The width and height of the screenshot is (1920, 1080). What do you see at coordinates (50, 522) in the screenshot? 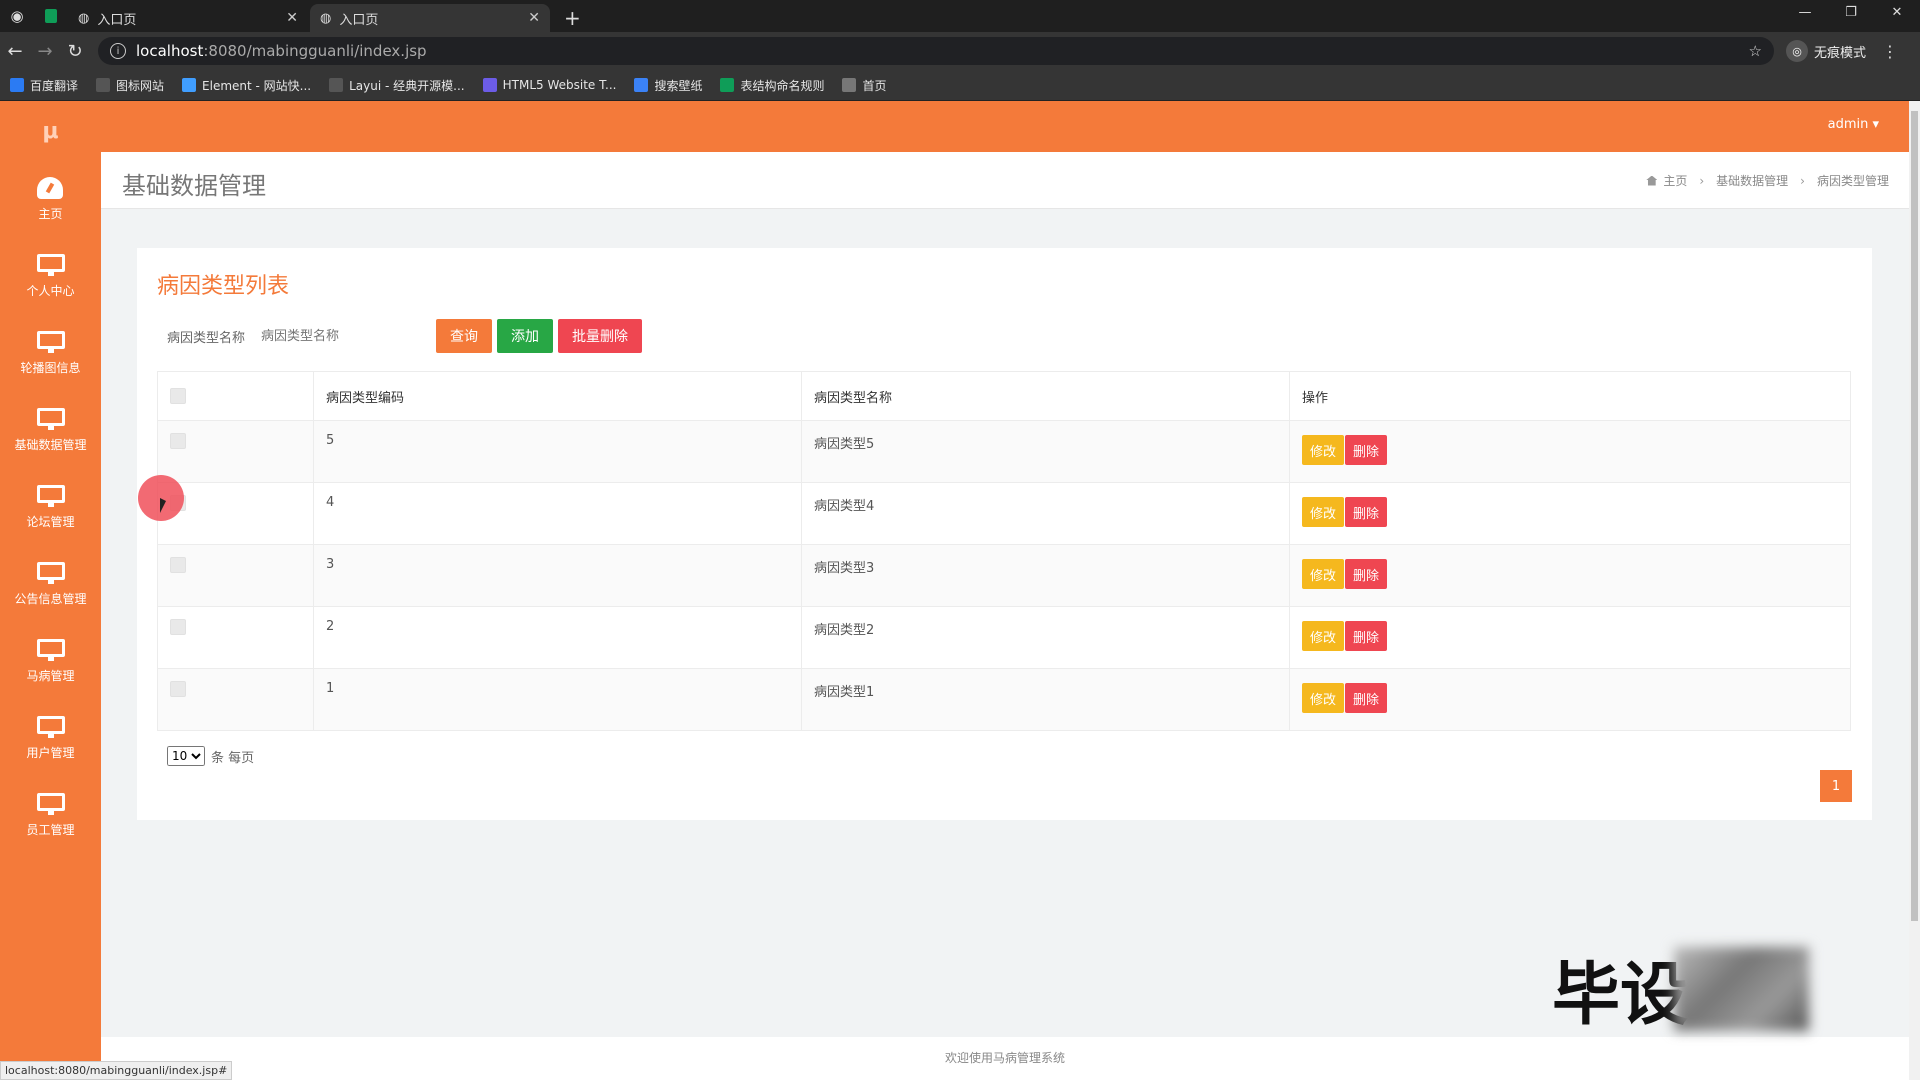
I see `sidebar-item-label: 论坛管理` at bounding box center [50, 522].